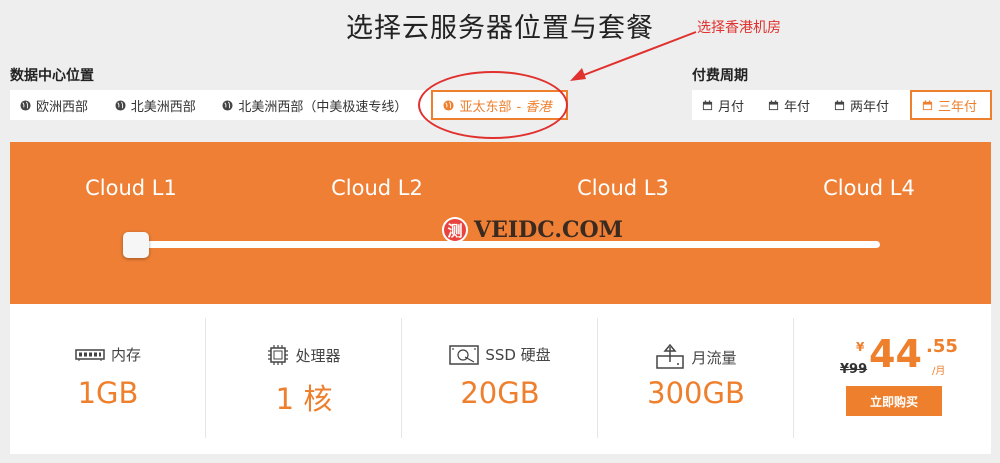 The height and width of the screenshot is (463, 1000). I want to click on price-box: ¥99 ¥ 44 .55 /月 立即购买, so click(901, 375).